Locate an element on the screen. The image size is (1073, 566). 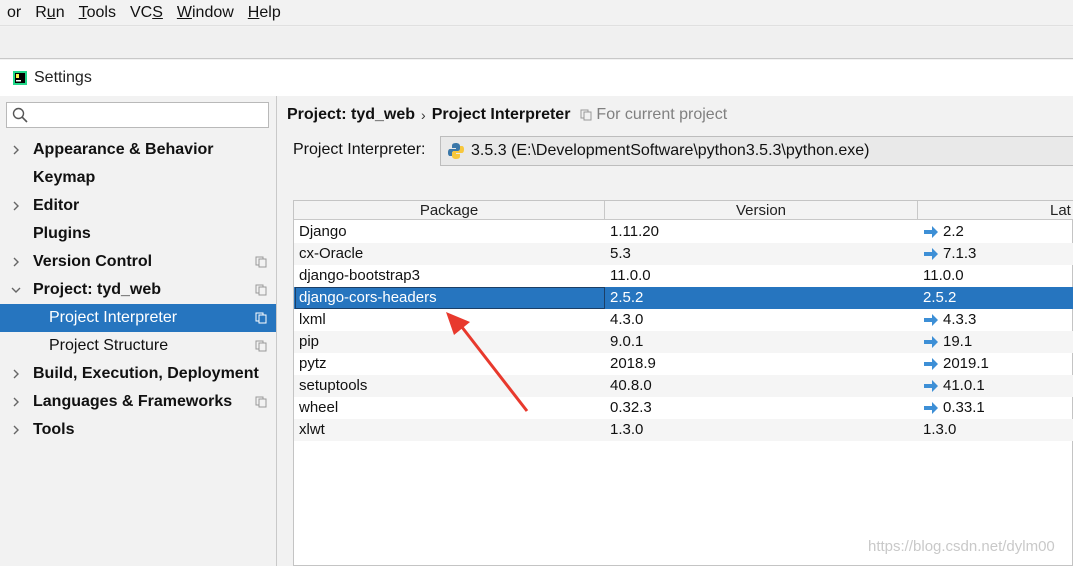
chevron-down-icon is located at coordinates (16, 290).